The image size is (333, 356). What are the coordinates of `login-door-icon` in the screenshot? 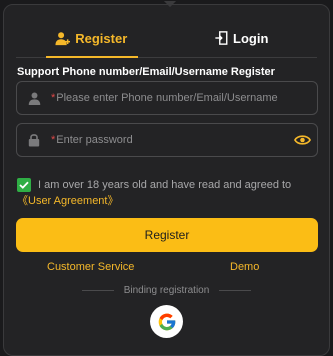 It's located at (221, 38).